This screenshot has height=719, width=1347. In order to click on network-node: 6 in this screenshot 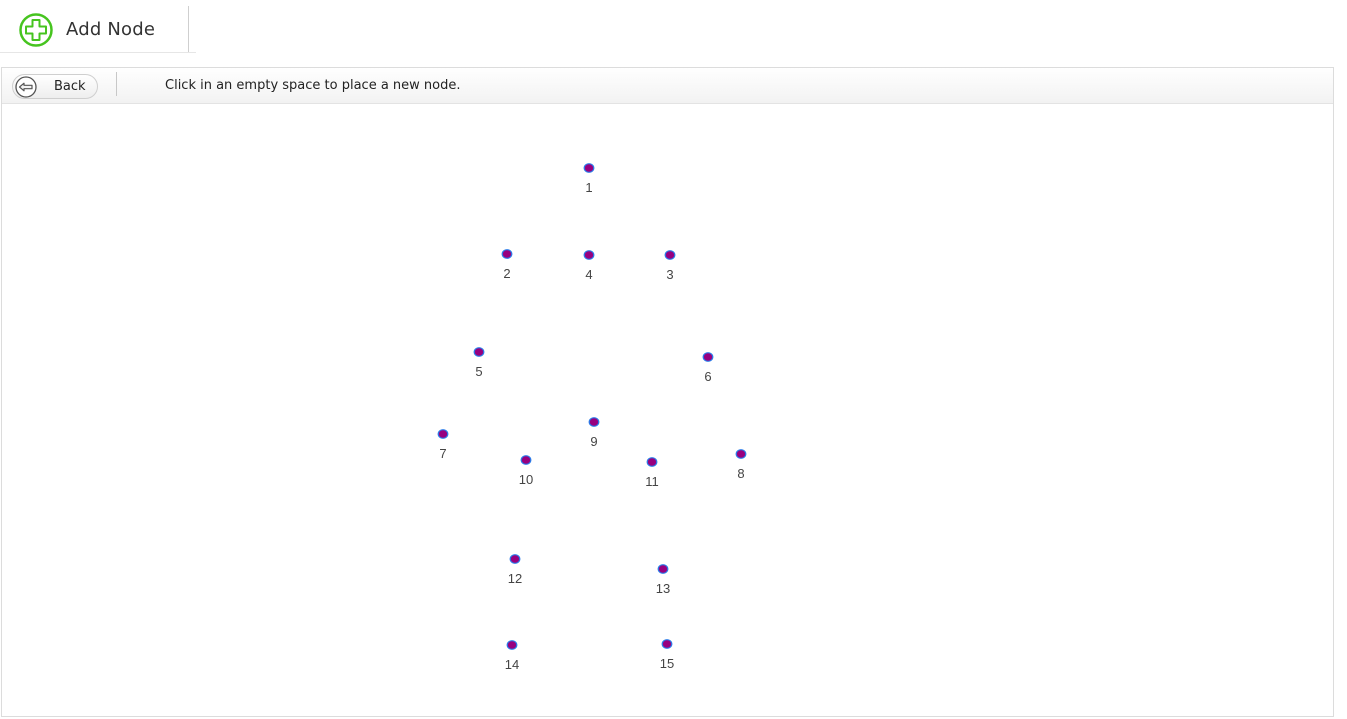, I will do `click(708, 368)`.